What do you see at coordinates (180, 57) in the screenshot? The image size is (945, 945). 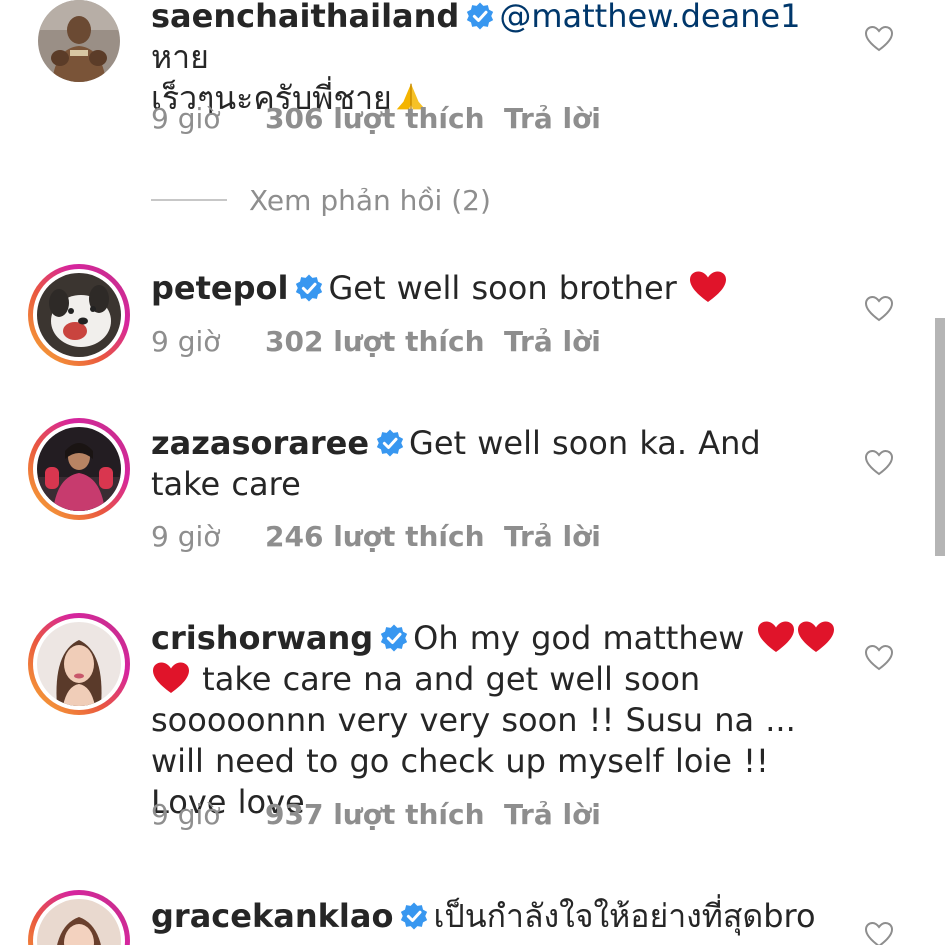 I see `comment-text: หาย` at bounding box center [180, 57].